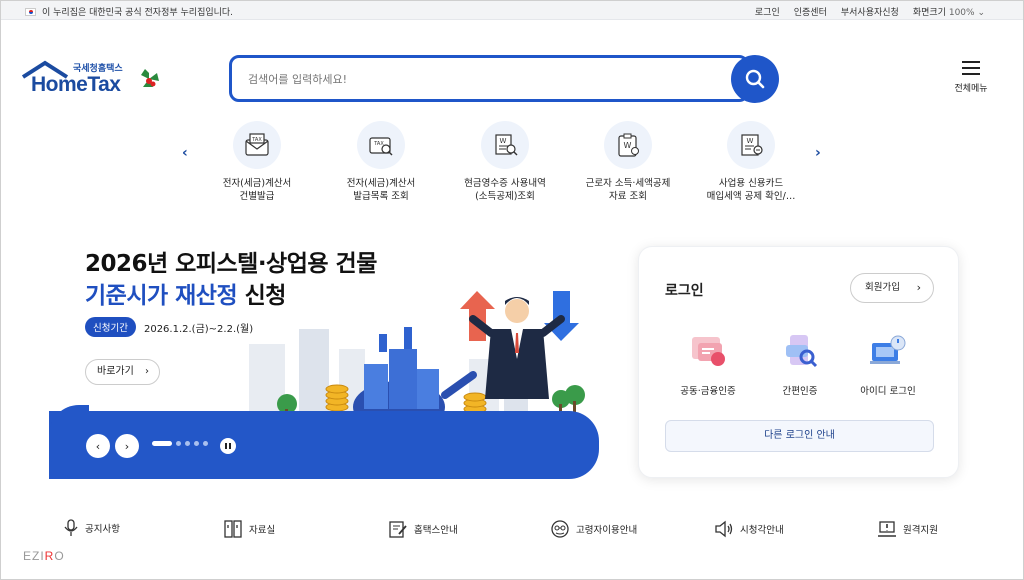 The image size is (1024, 580). Describe the element at coordinates (102, 529) in the screenshot. I see `bottom-item-label: 공지사항` at that location.